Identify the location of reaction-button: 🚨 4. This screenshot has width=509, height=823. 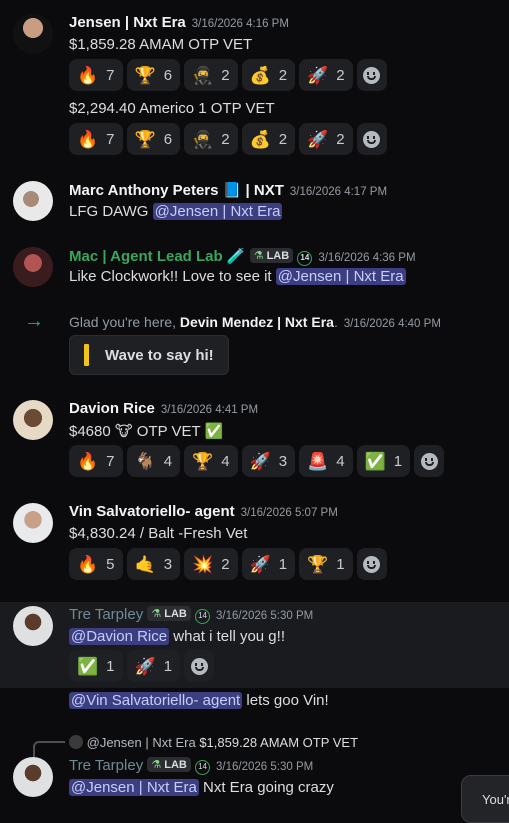
(326, 461).